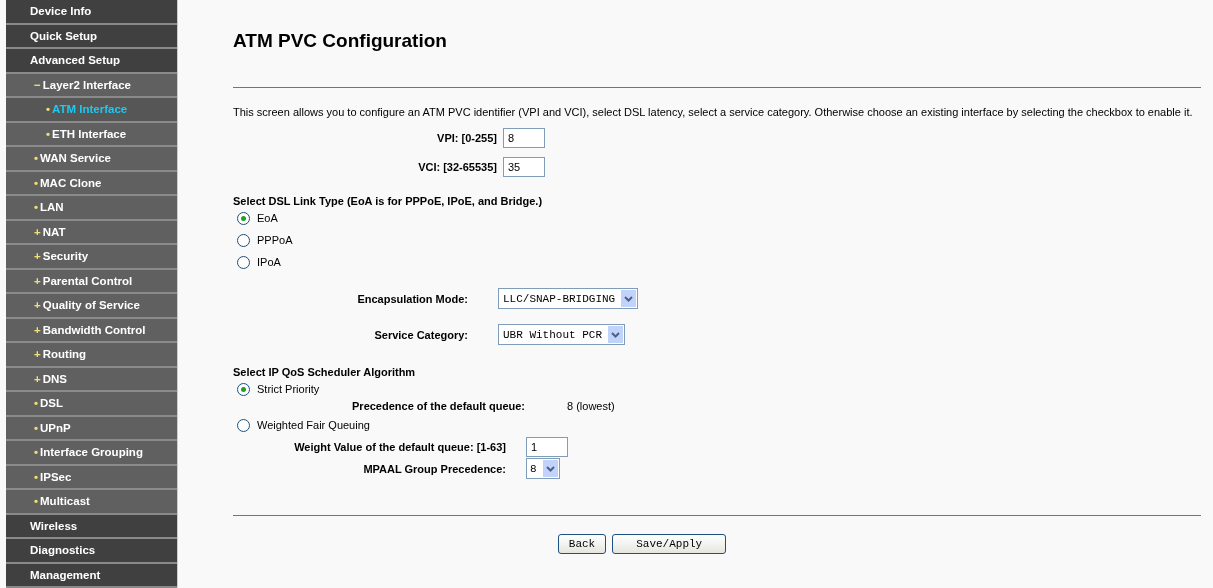  Describe the element at coordinates (91, 526) in the screenshot. I see `sidebar-item: Wireless` at that location.